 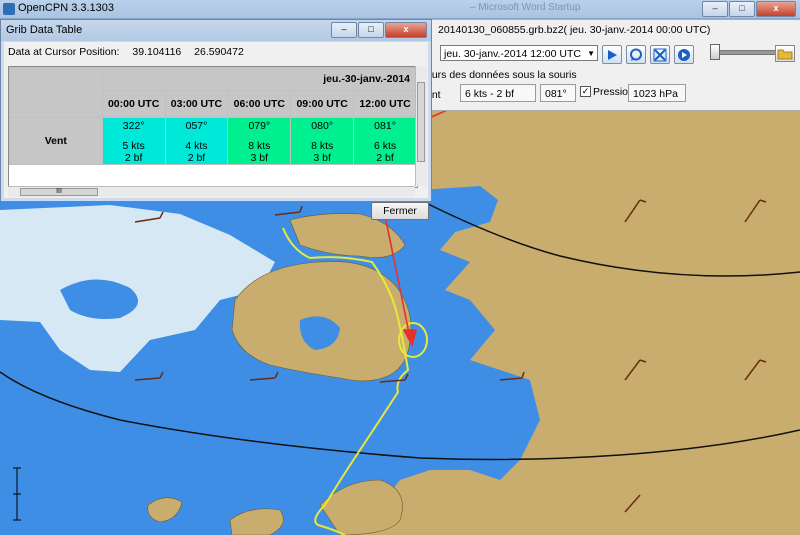 I want to click on wind-cell: 322° 5 kts 2 bf, so click(x=133, y=141).